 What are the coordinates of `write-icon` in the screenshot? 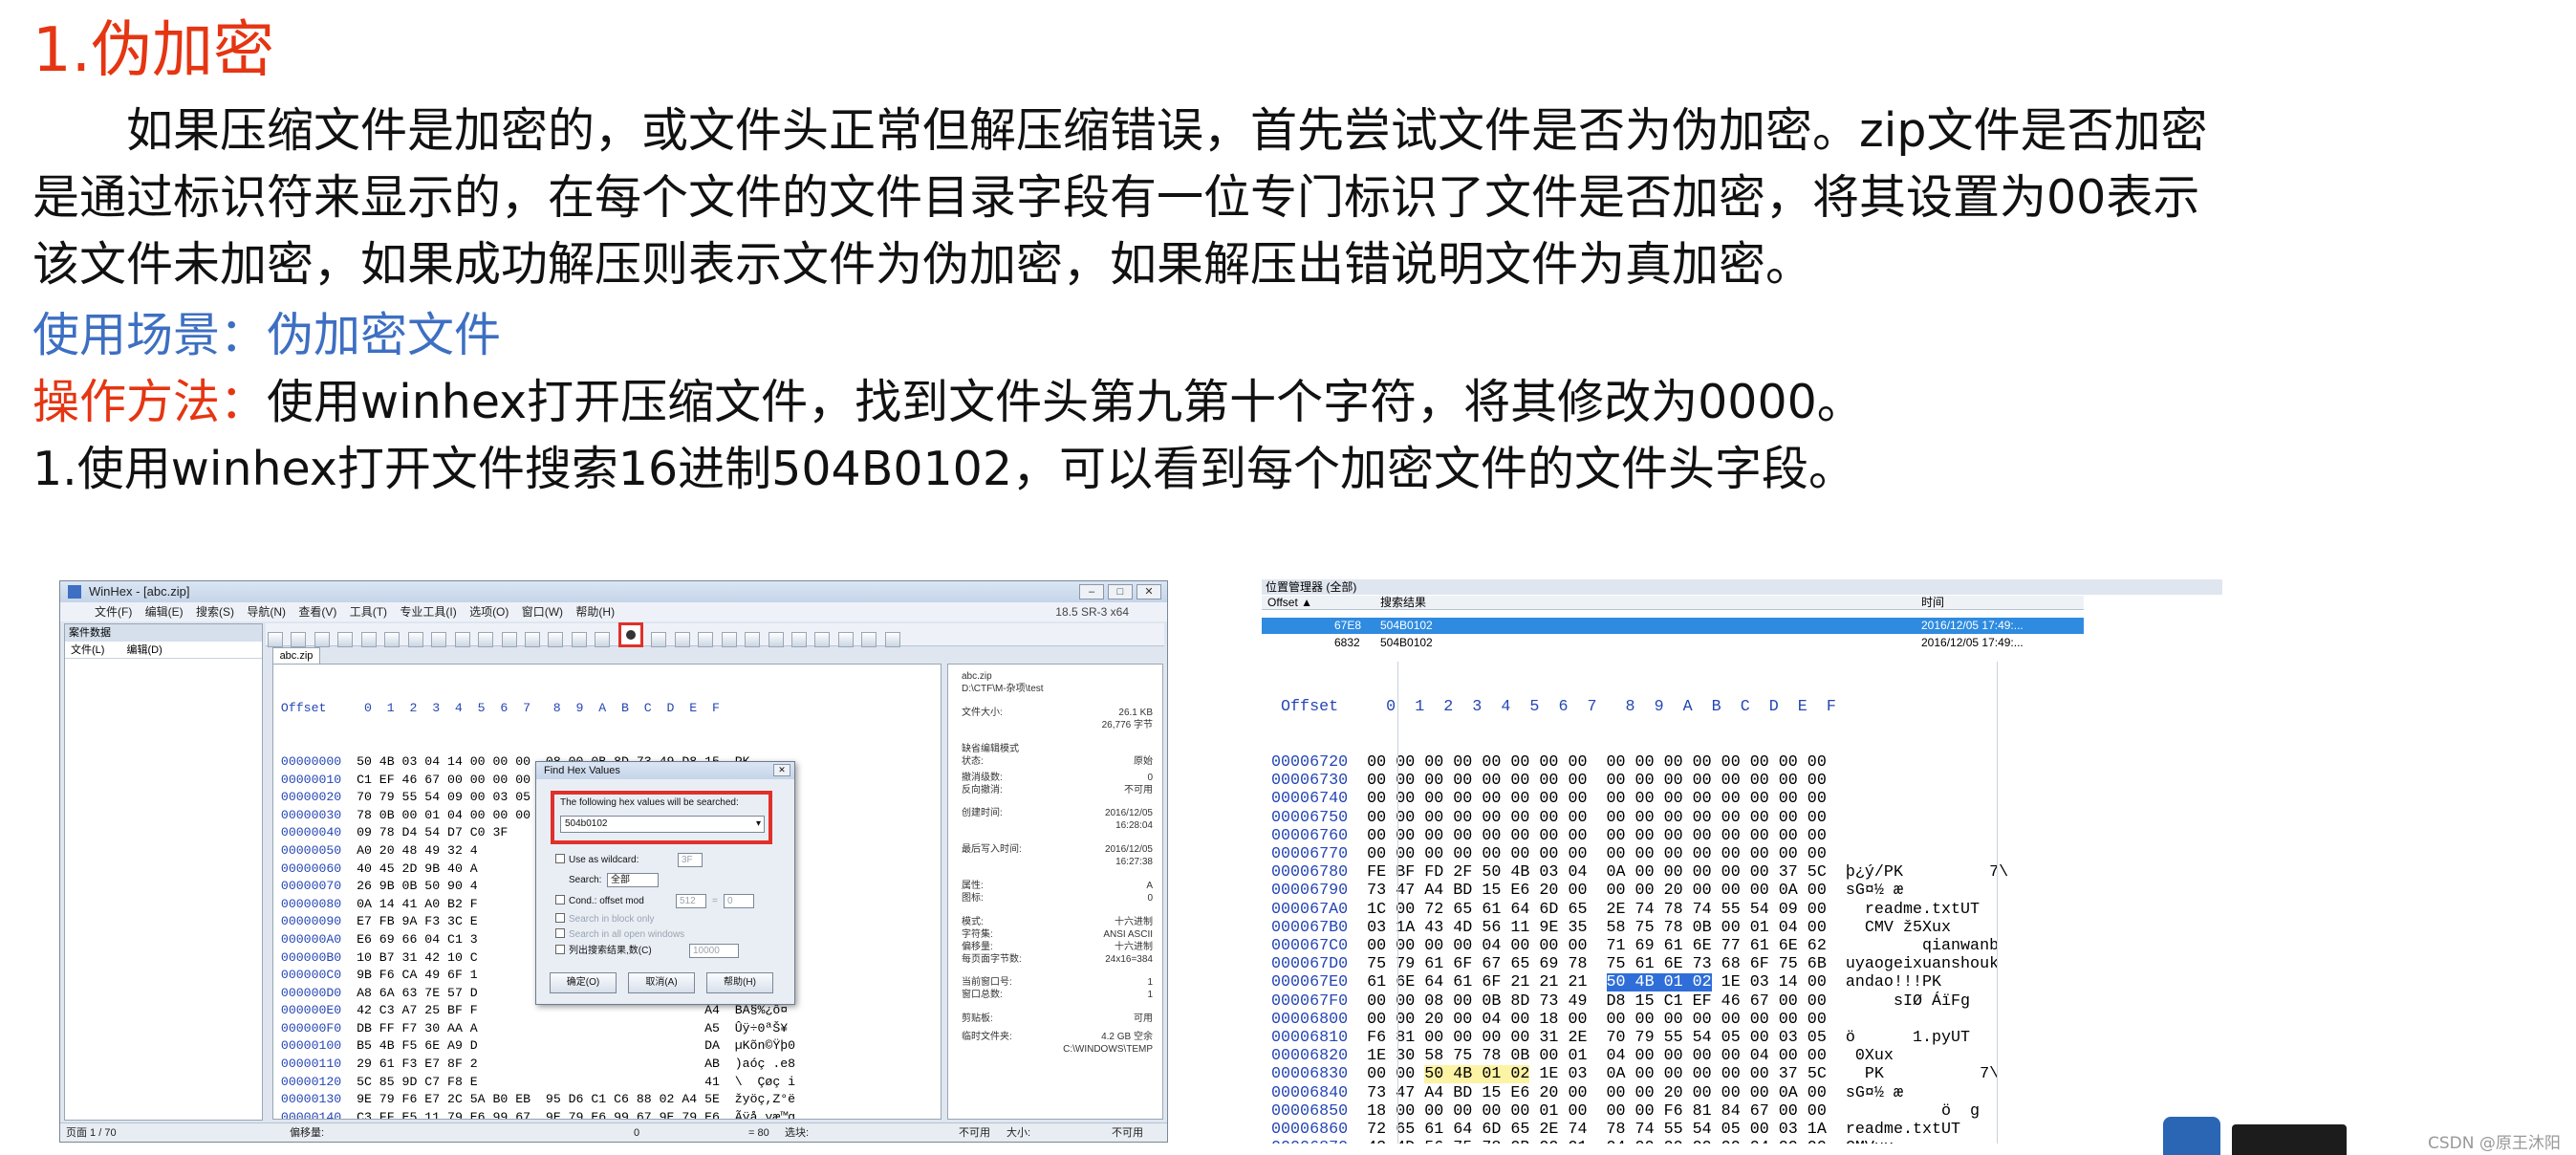 It's located at (532, 639).